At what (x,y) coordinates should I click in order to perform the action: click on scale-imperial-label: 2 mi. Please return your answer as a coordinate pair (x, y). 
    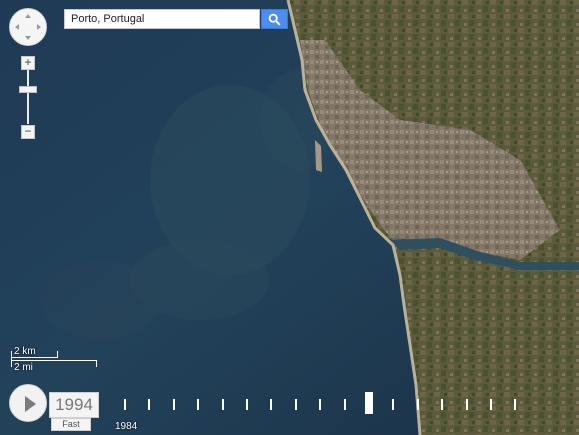
    Looking at the image, I should click on (23, 367).